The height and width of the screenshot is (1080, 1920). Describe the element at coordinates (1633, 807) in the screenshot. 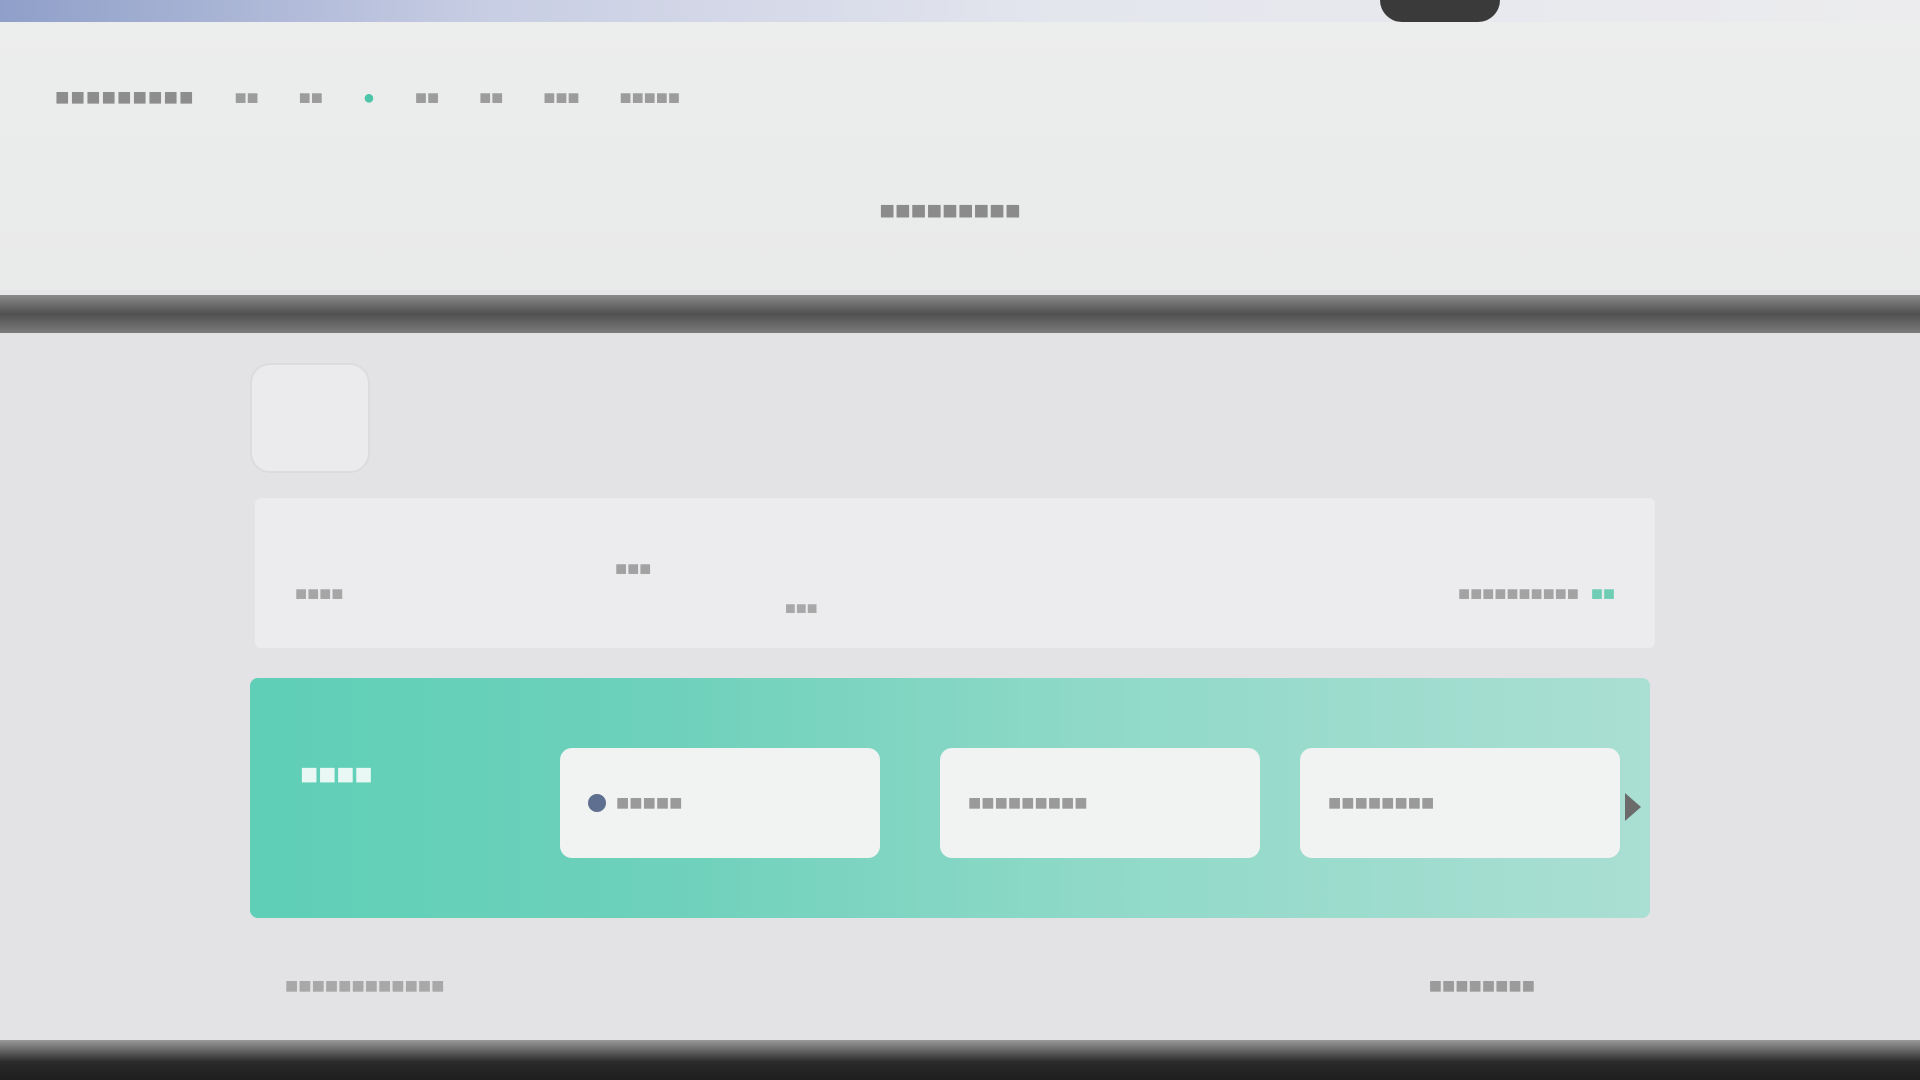

I see `chevron-right-icon` at that location.